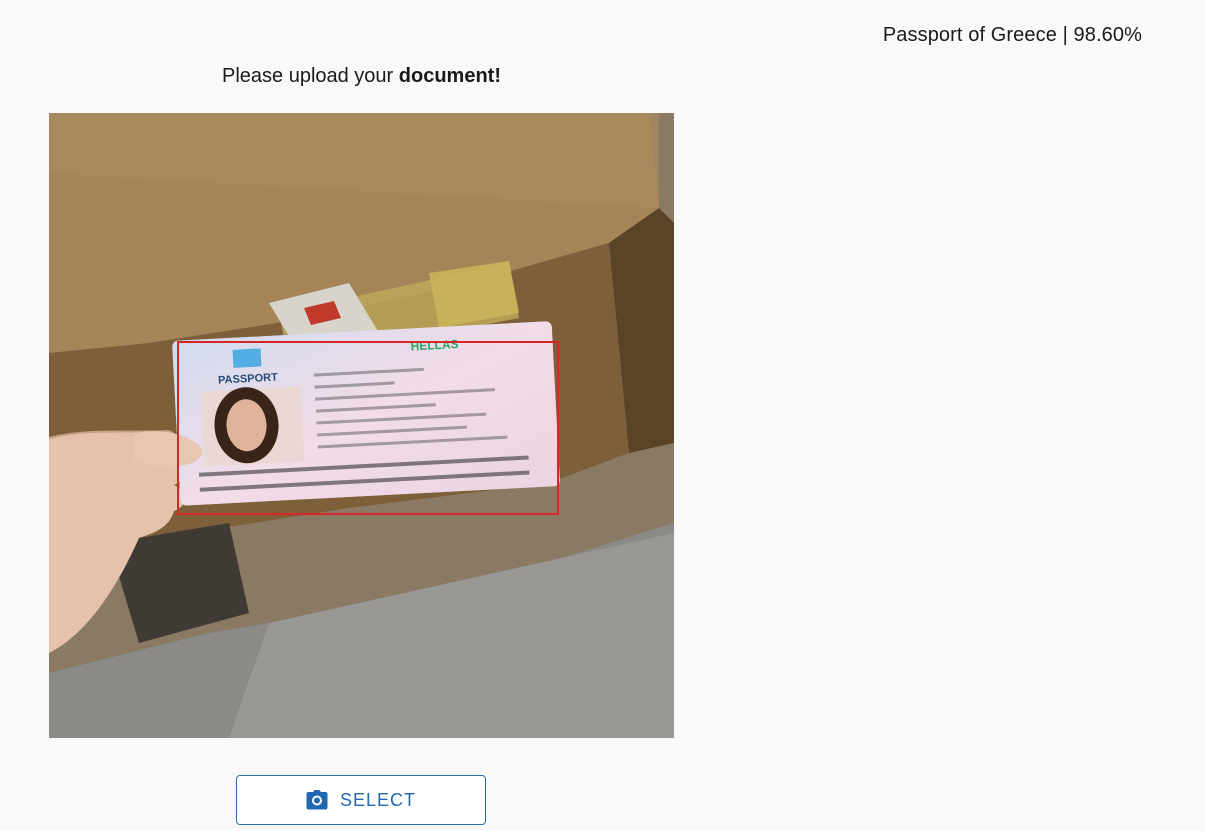  What do you see at coordinates (310, 76) in the screenshot?
I see `upload-prompt-lead: Please upload your` at bounding box center [310, 76].